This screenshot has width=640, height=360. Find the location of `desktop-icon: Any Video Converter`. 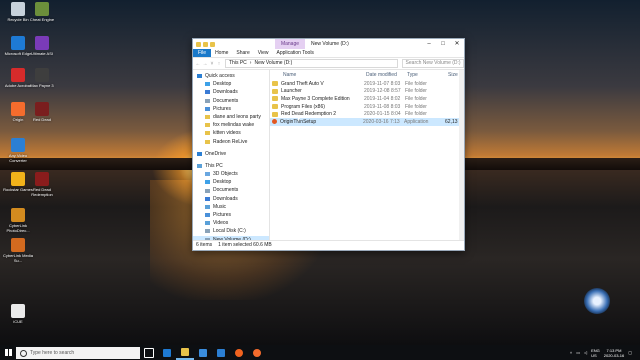

desktop-icon: Any Video Converter is located at coordinates (18, 150).